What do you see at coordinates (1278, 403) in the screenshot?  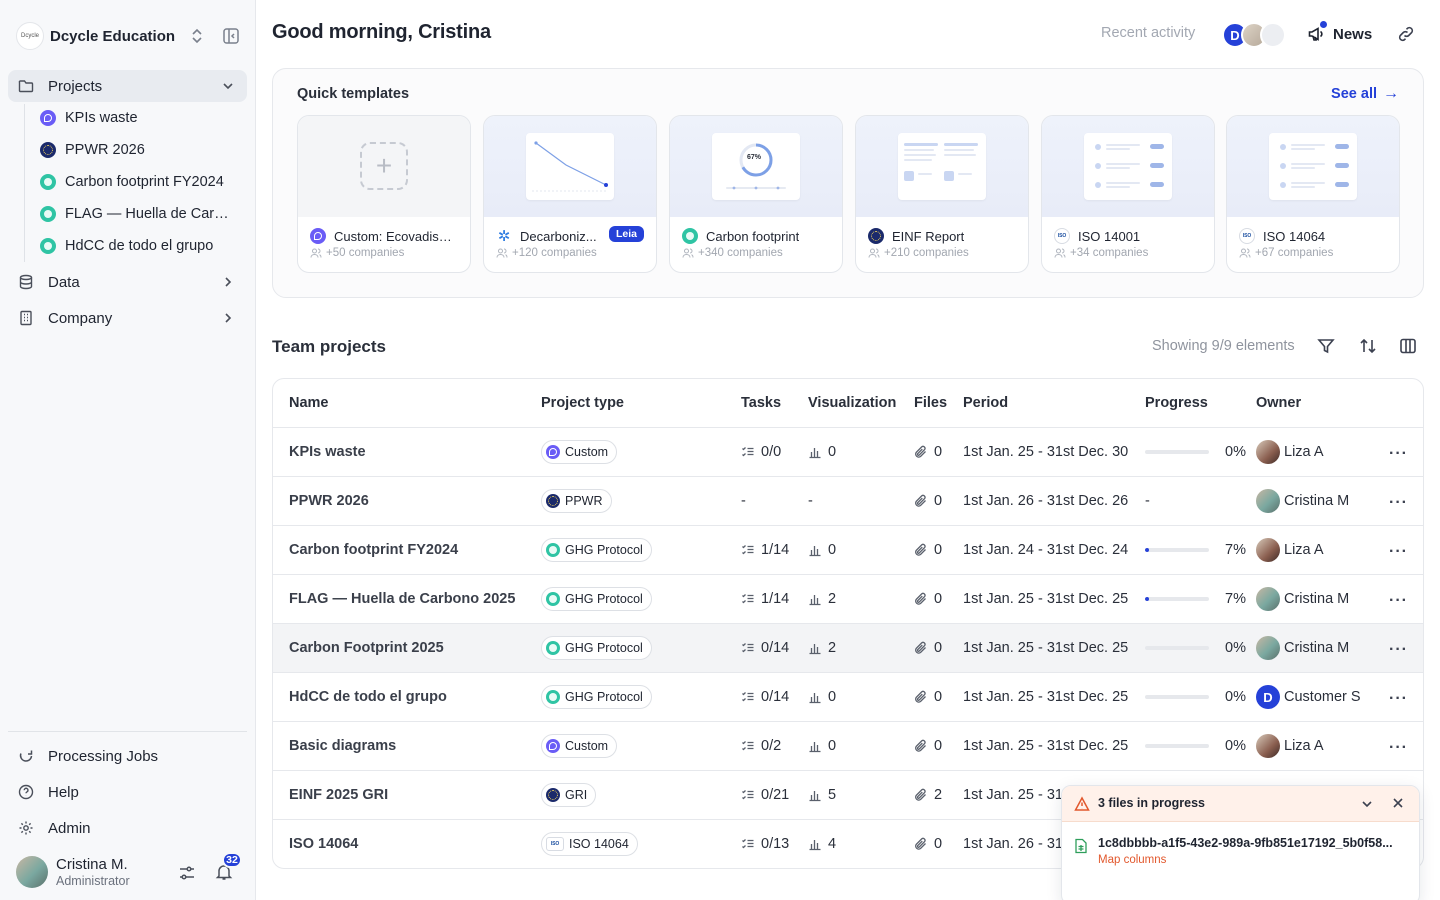 I see `column-header-owner: Owner` at bounding box center [1278, 403].